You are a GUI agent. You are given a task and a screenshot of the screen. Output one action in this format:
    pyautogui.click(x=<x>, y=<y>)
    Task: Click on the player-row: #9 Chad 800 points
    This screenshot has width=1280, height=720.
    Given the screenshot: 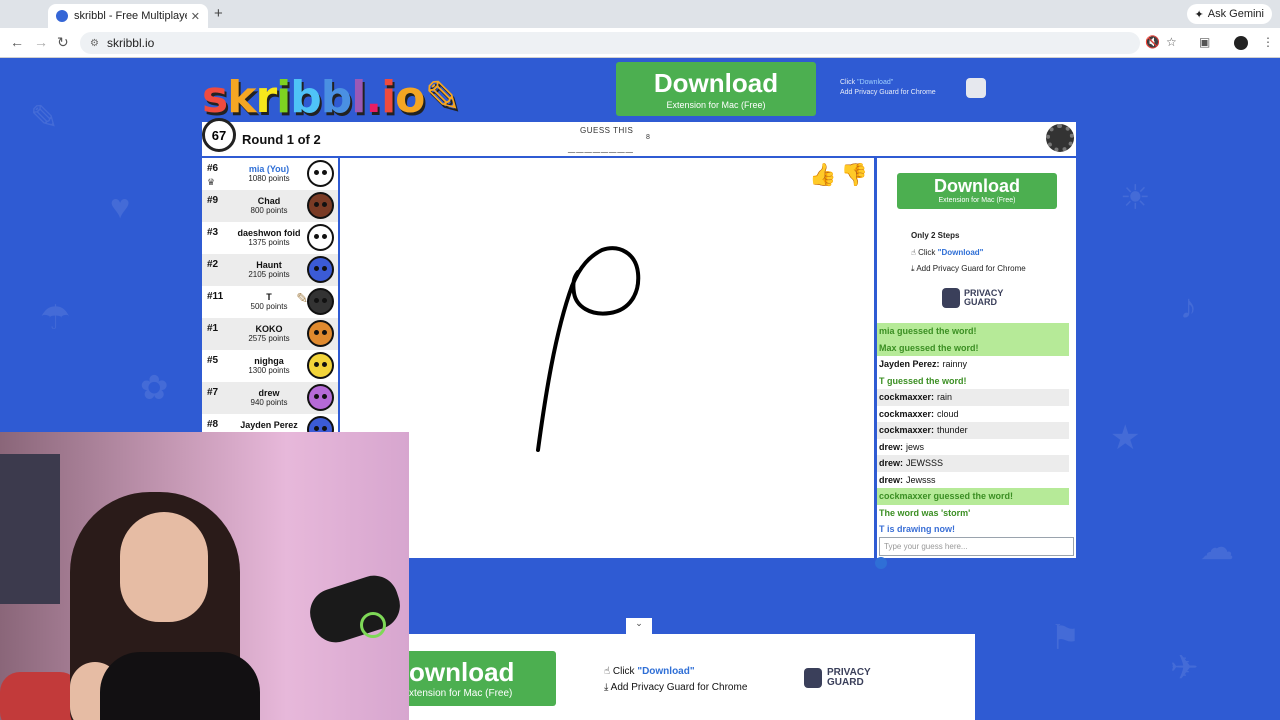 What is the action you would take?
    pyautogui.click(x=270, y=206)
    